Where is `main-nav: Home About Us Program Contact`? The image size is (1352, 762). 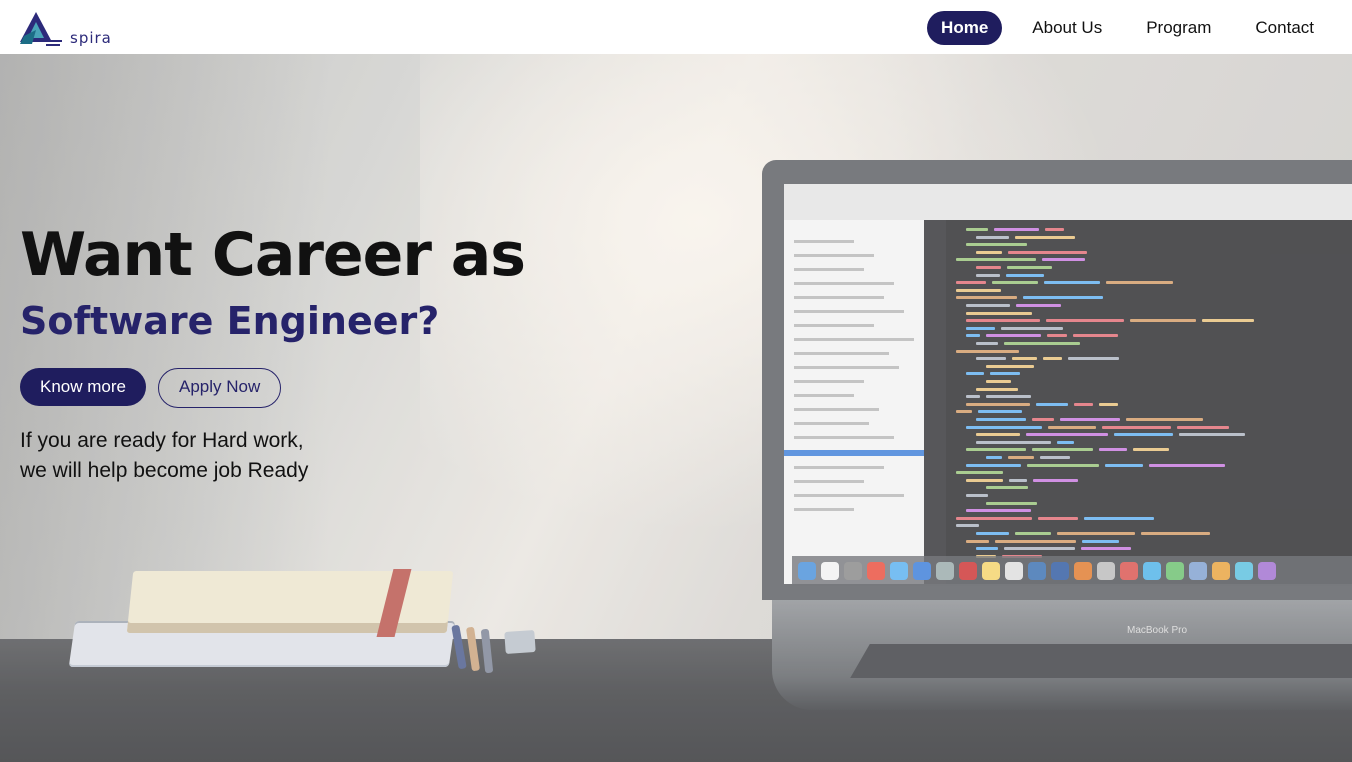
main-nav: Home About Us Program Contact is located at coordinates (1119, 28).